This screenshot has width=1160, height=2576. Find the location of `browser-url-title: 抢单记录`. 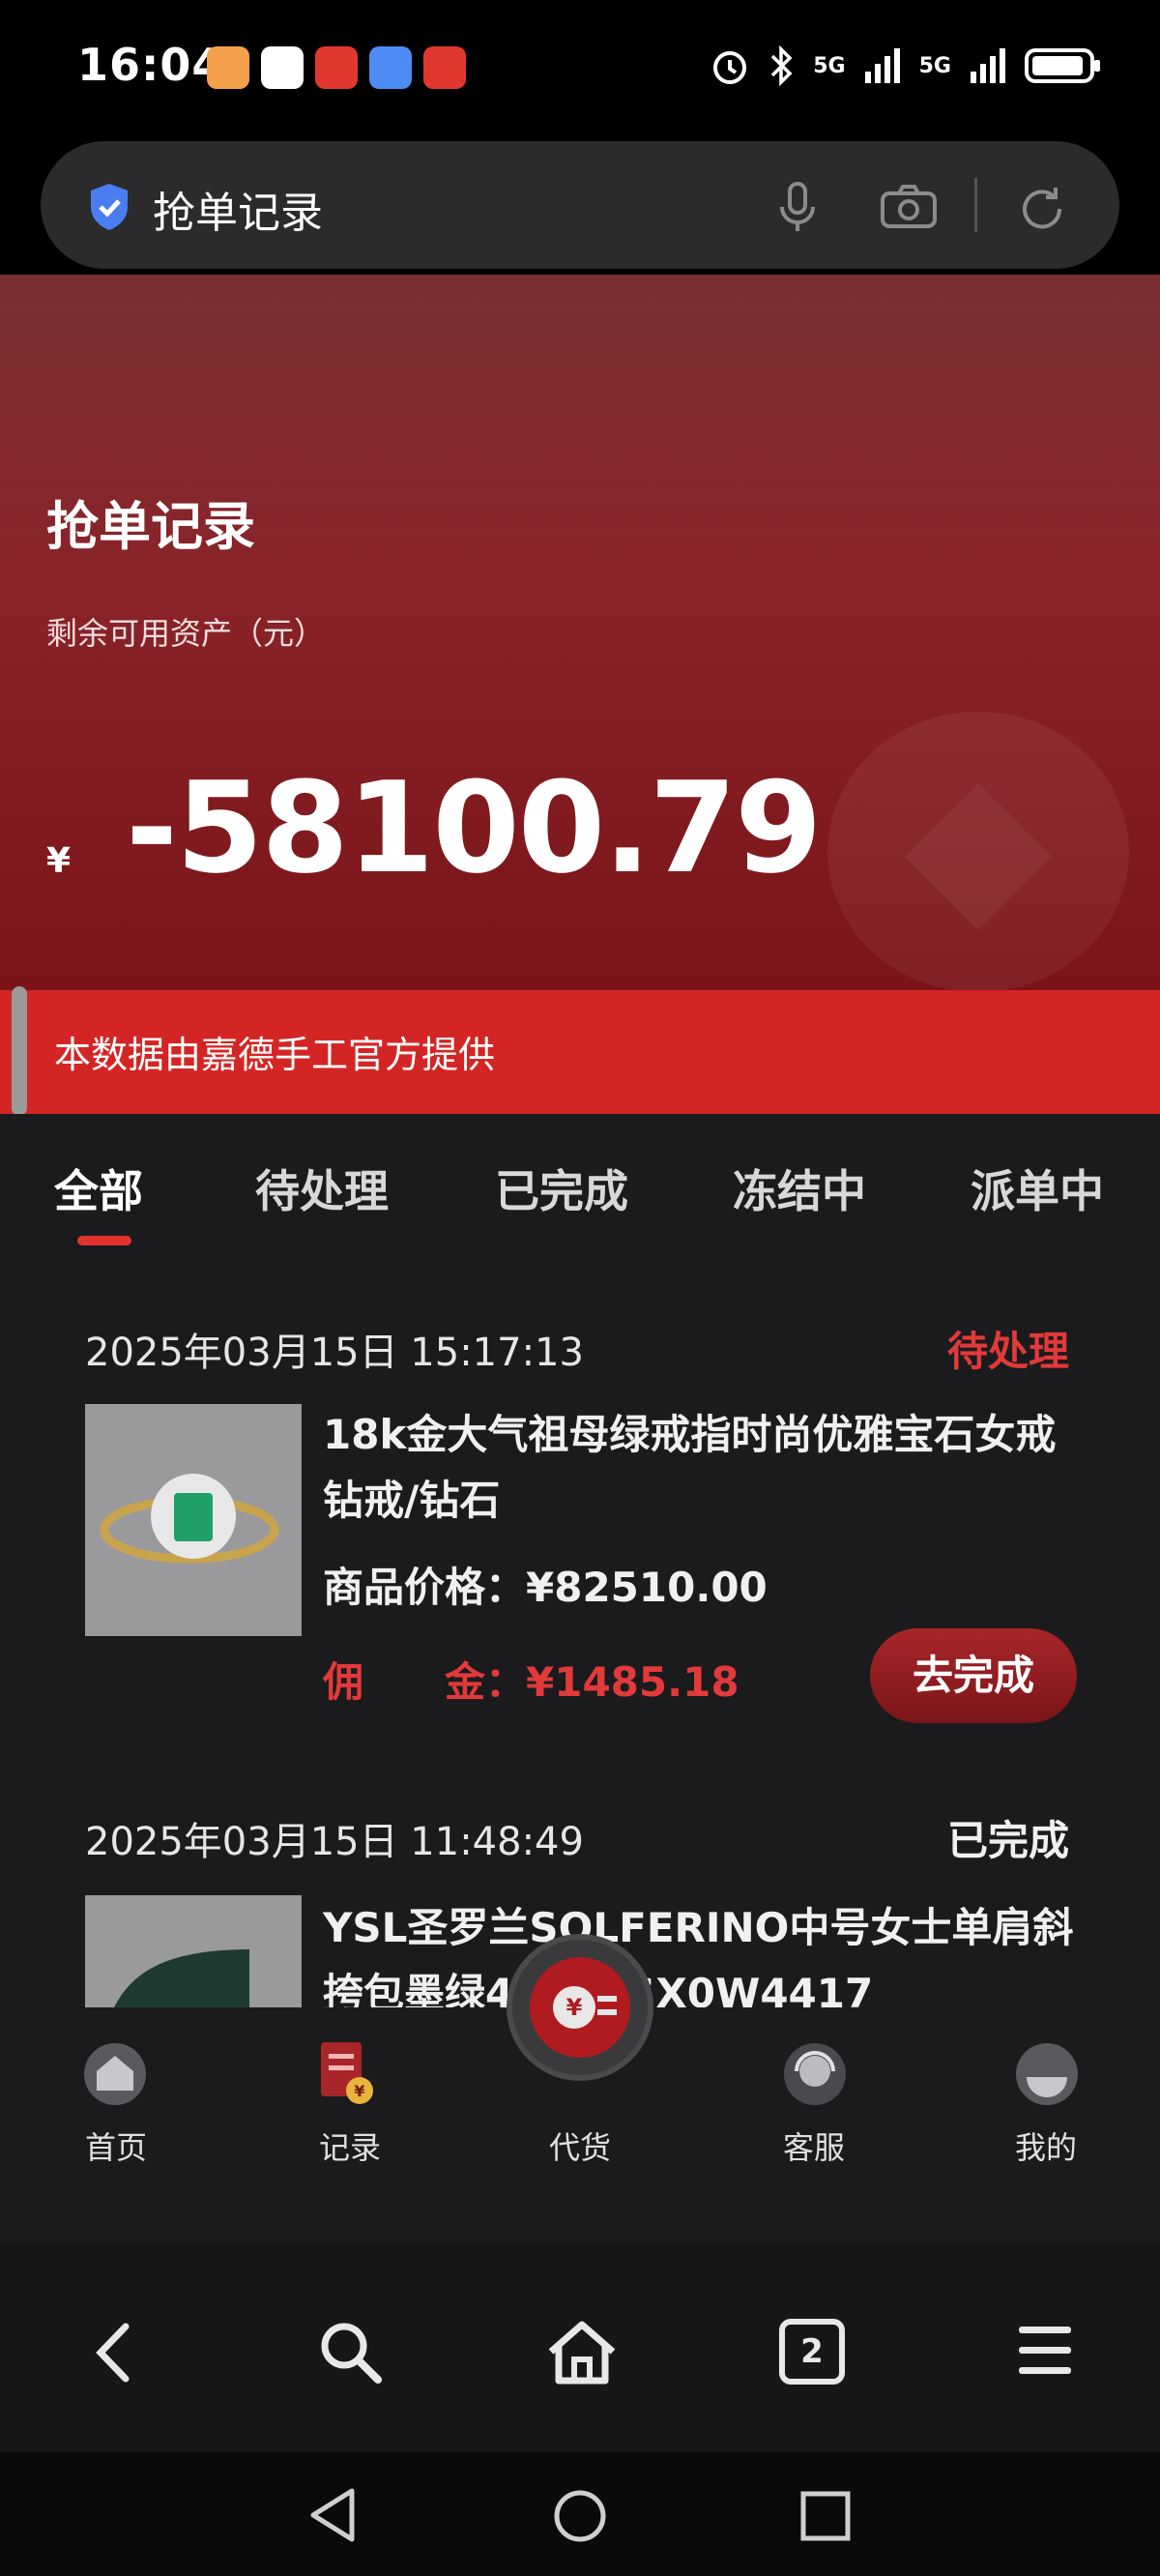

browser-url-title: 抢单记录 is located at coordinates (238, 209).